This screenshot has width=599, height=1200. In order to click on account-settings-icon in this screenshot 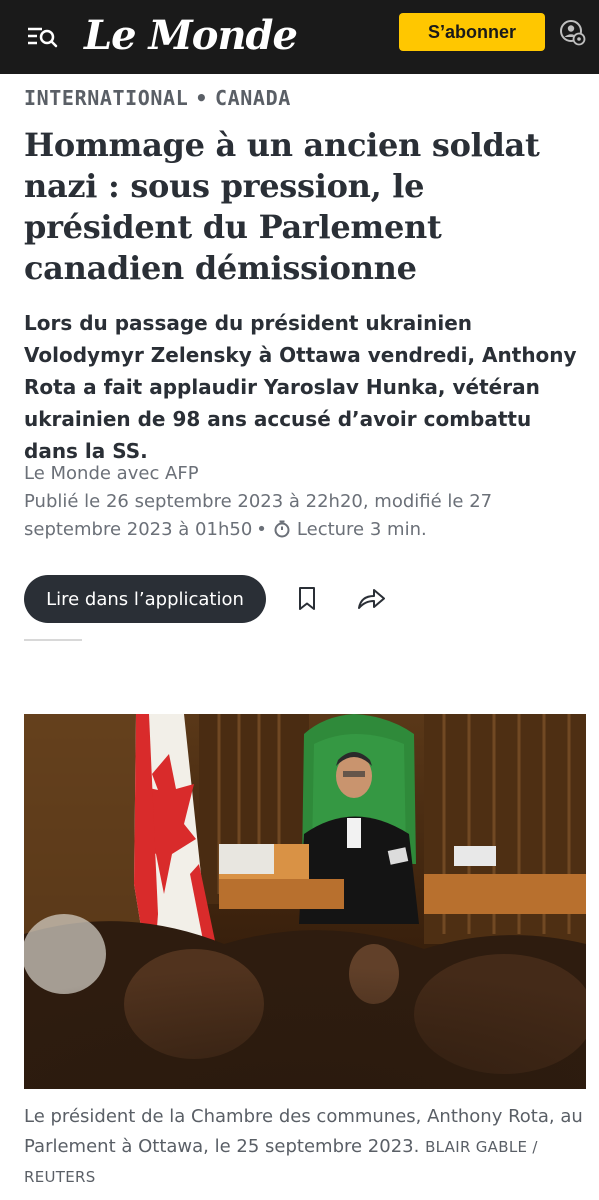, I will do `click(573, 33)`.